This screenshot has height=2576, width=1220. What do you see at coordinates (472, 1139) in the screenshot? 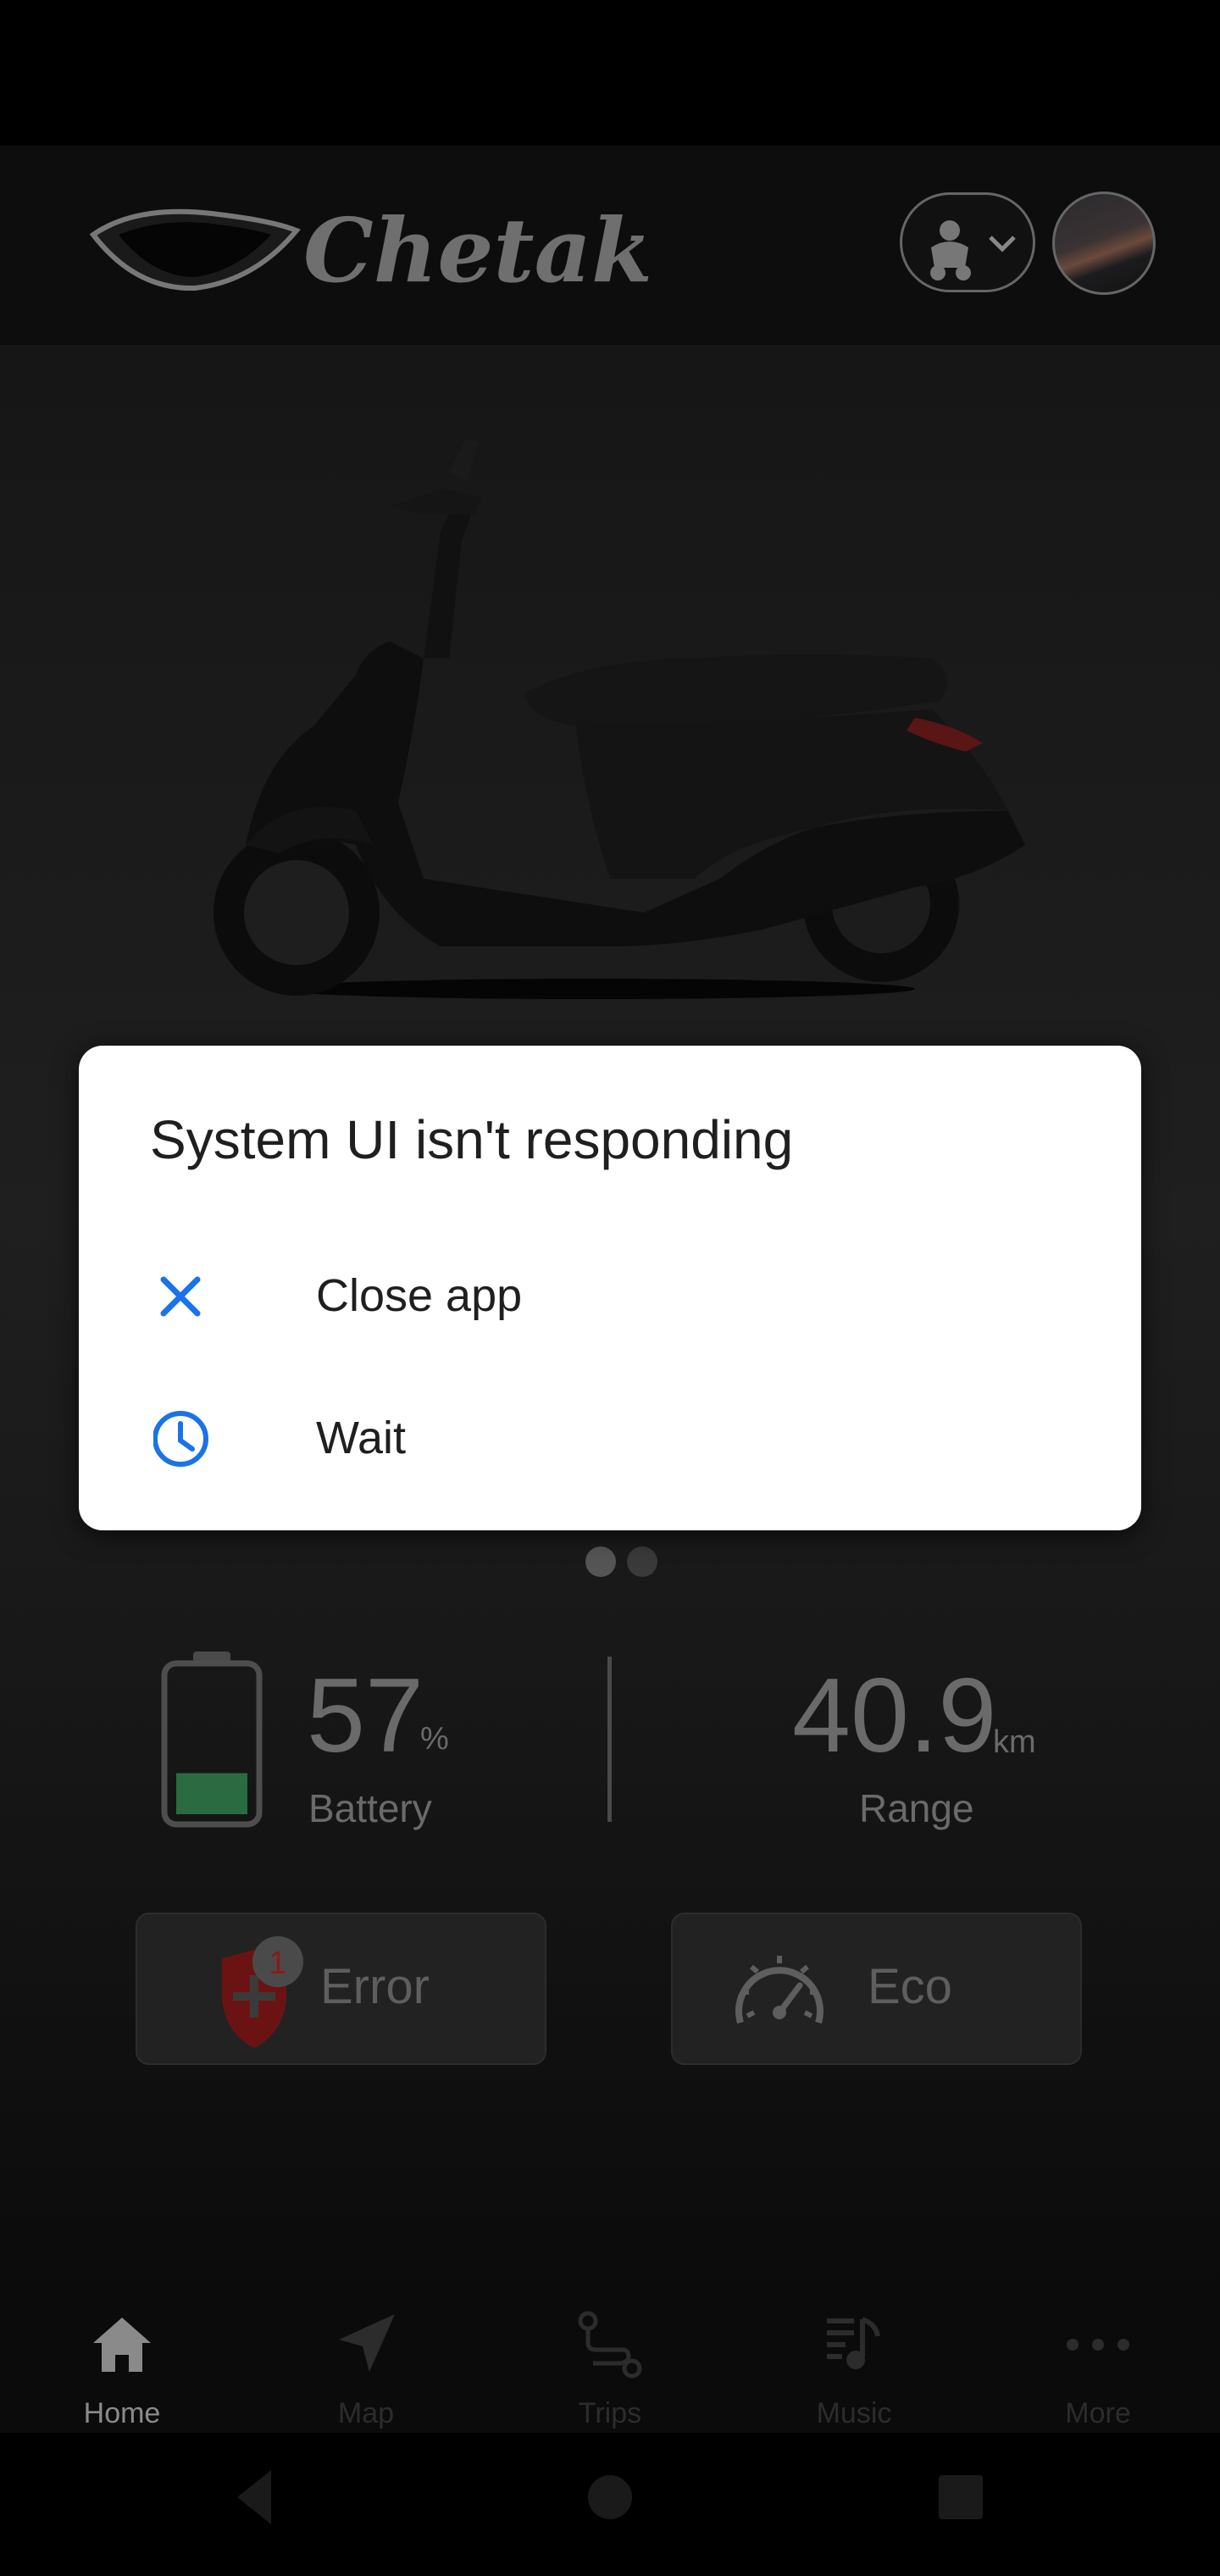
I see `dialog-title: System UI isn't responding` at bounding box center [472, 1139].